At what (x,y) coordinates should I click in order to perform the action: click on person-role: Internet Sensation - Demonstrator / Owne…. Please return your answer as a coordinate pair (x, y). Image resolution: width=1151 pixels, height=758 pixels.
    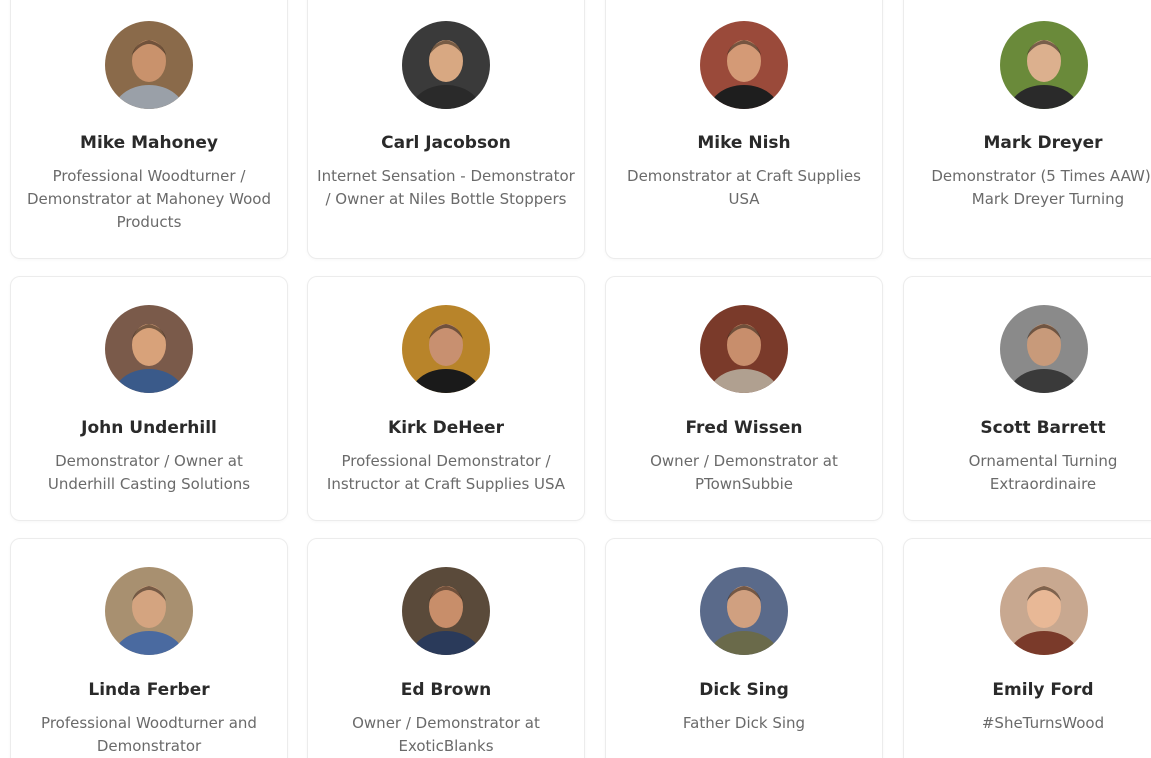
    Looking at the image, I should click on (446, 187).